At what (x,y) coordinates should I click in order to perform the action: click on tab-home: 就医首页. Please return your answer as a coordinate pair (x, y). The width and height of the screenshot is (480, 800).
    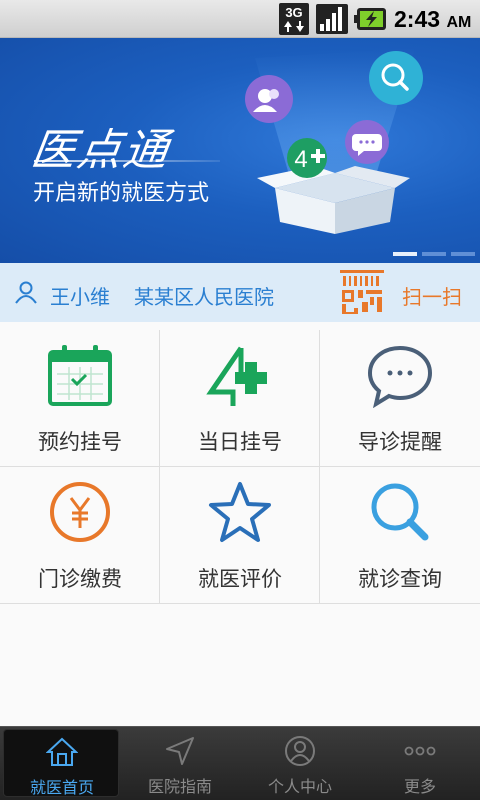
    Looking at the image, I should click on (61, 763).